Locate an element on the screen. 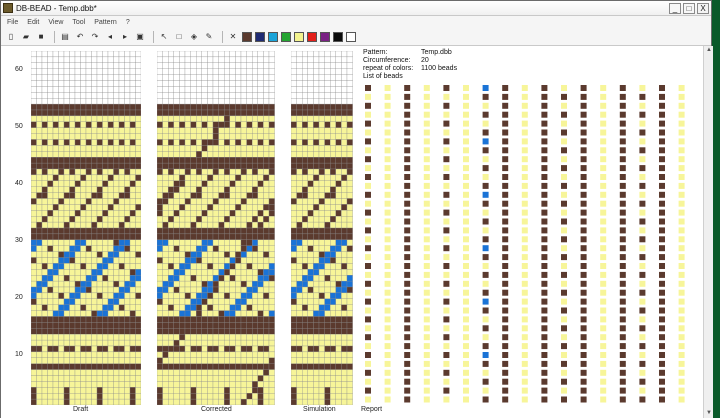  clear-icon: ✕ is located at coordinates (233, 37).